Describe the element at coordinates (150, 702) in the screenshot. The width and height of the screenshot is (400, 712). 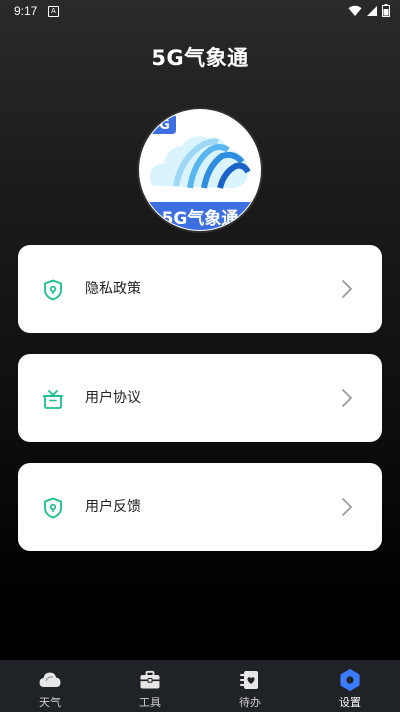
I see `nav-label: 工具` at that location.